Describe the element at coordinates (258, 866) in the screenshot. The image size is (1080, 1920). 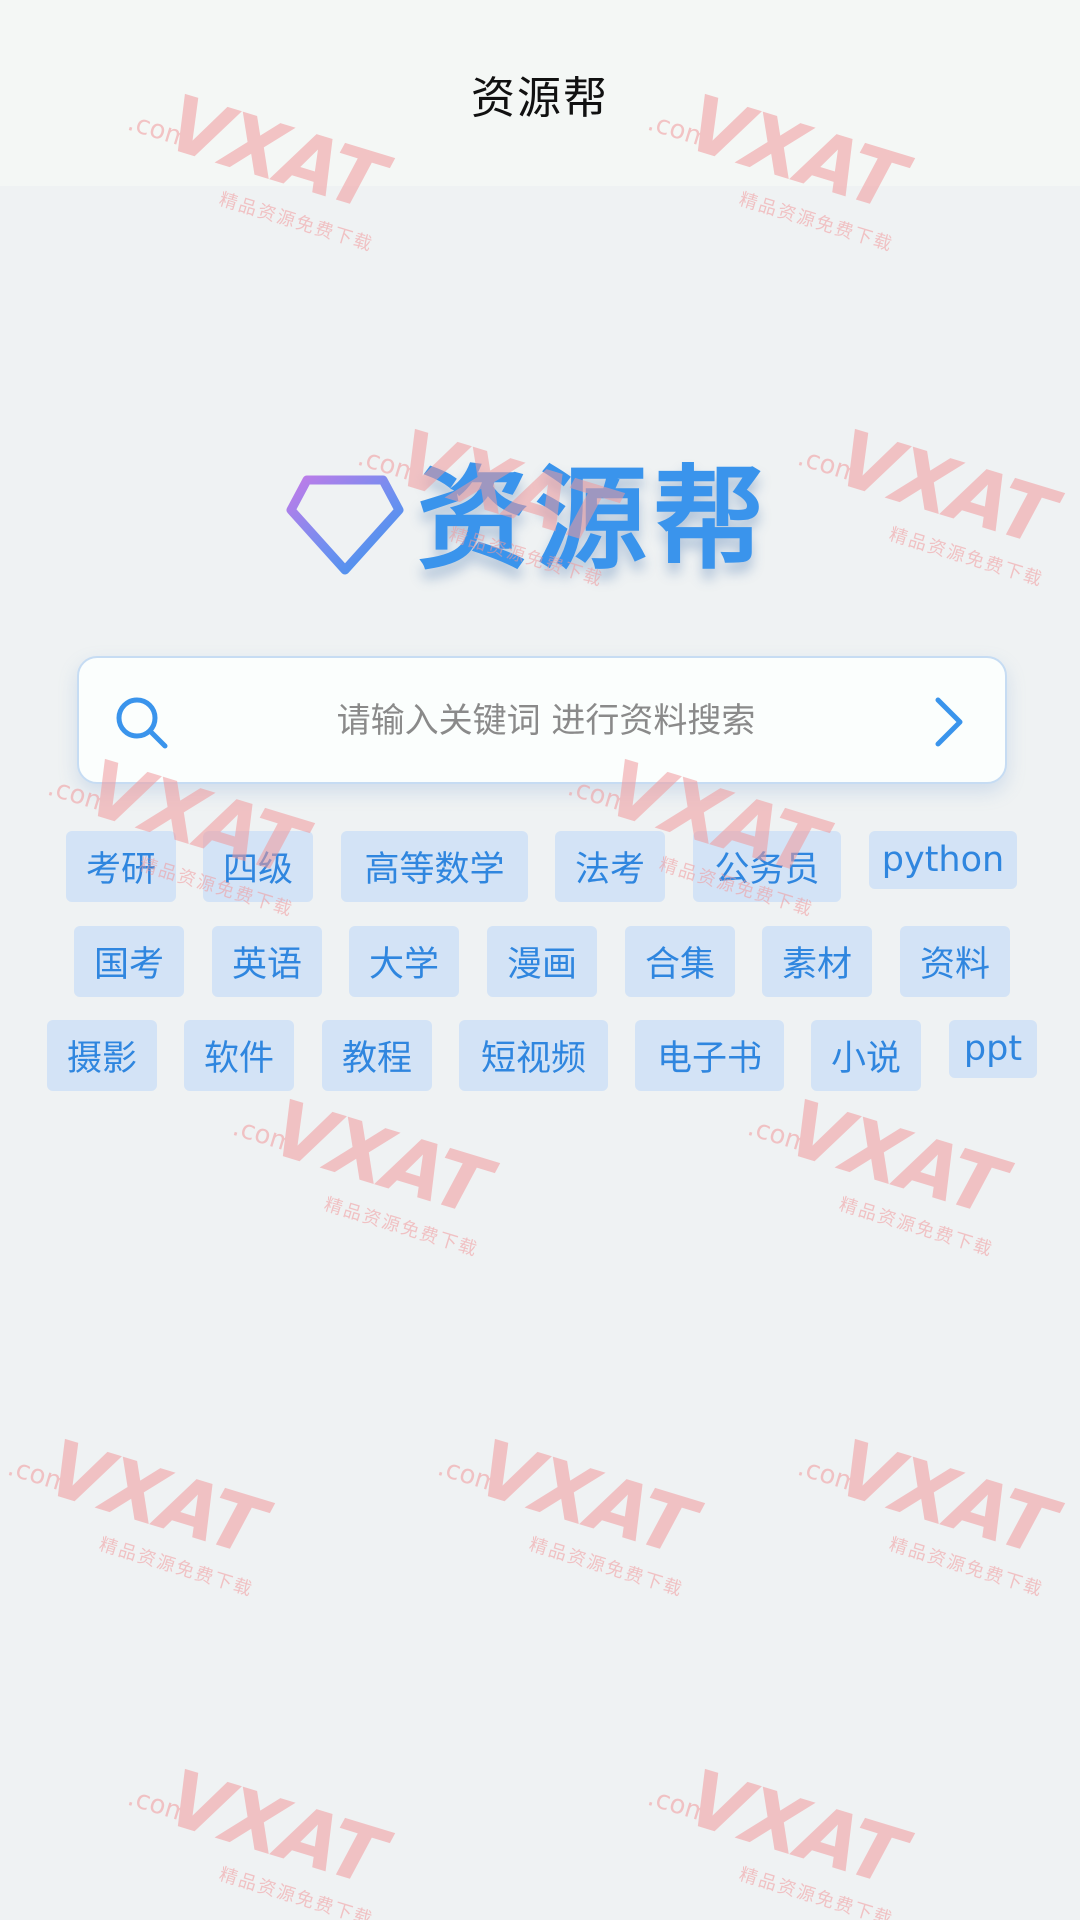
I see `tag-item: 四级` at that location.